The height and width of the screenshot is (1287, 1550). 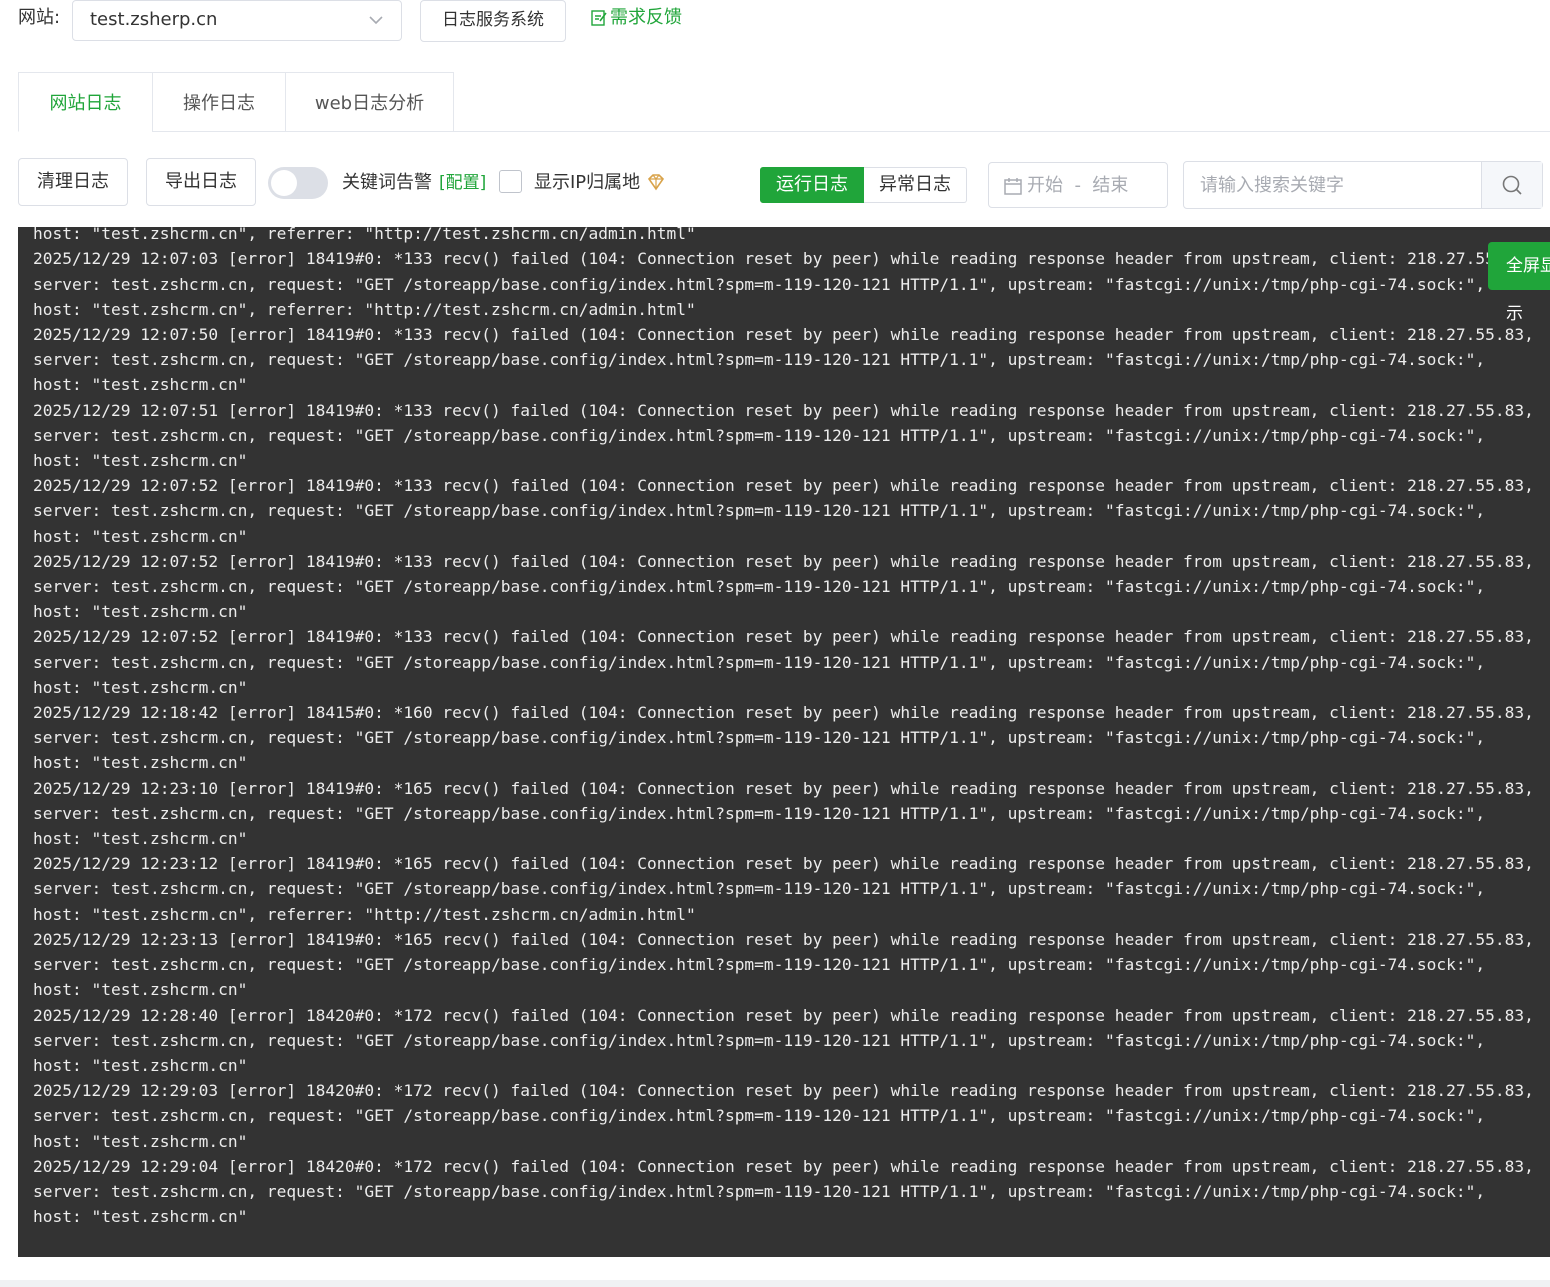 I want to click on fullscreen-button: 全屏显示, so click(x=1519, y=283).